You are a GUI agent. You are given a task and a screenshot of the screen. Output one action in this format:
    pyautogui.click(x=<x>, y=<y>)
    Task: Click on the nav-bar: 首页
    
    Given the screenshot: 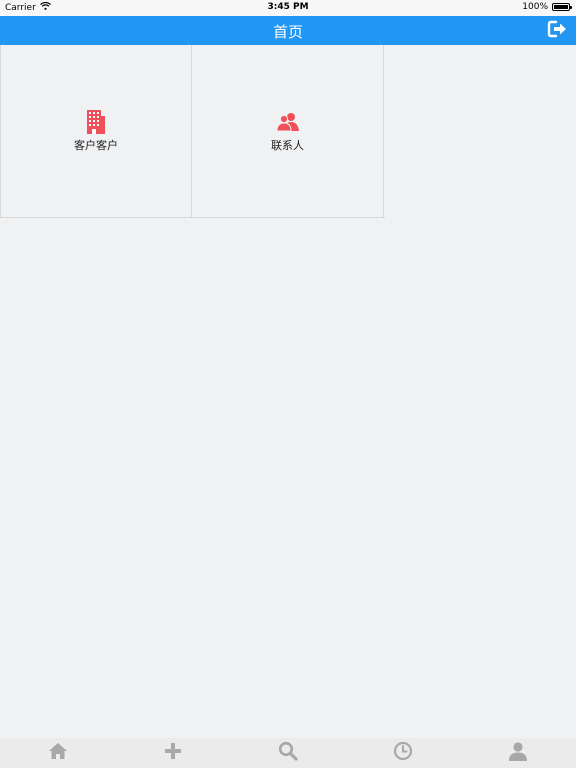 What is the action you would take?
    pyautogui.click(x=288, y=30)
    